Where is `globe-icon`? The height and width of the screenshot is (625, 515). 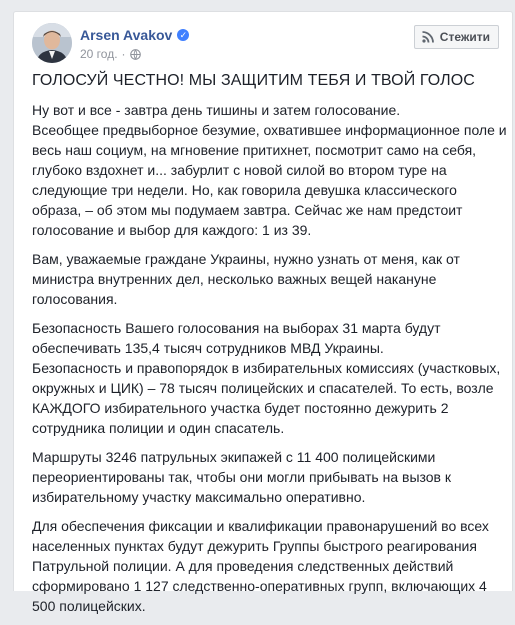 globe-icon is located at coordinates (135, 54).